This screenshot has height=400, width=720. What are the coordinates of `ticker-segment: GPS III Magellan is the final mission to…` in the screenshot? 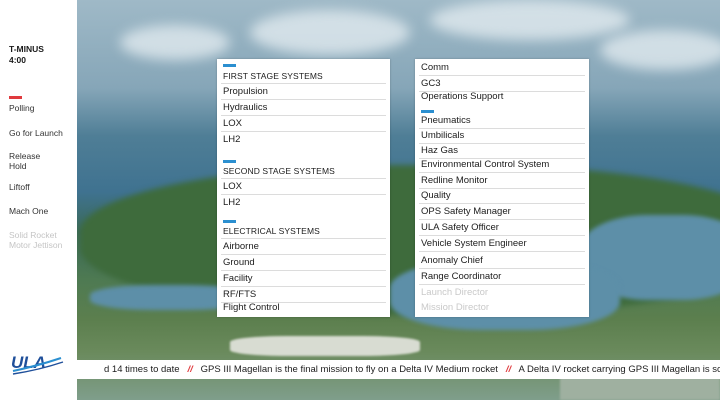 It's located at (349, 369).